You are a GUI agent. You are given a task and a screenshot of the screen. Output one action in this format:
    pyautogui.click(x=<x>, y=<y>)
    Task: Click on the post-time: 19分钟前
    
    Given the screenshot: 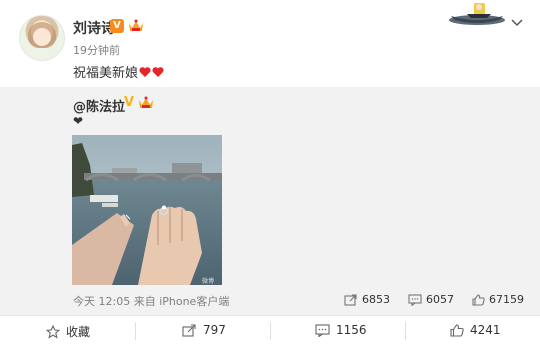 What is the action you would take?
    pyautogui.click(x=96, y=50)
    